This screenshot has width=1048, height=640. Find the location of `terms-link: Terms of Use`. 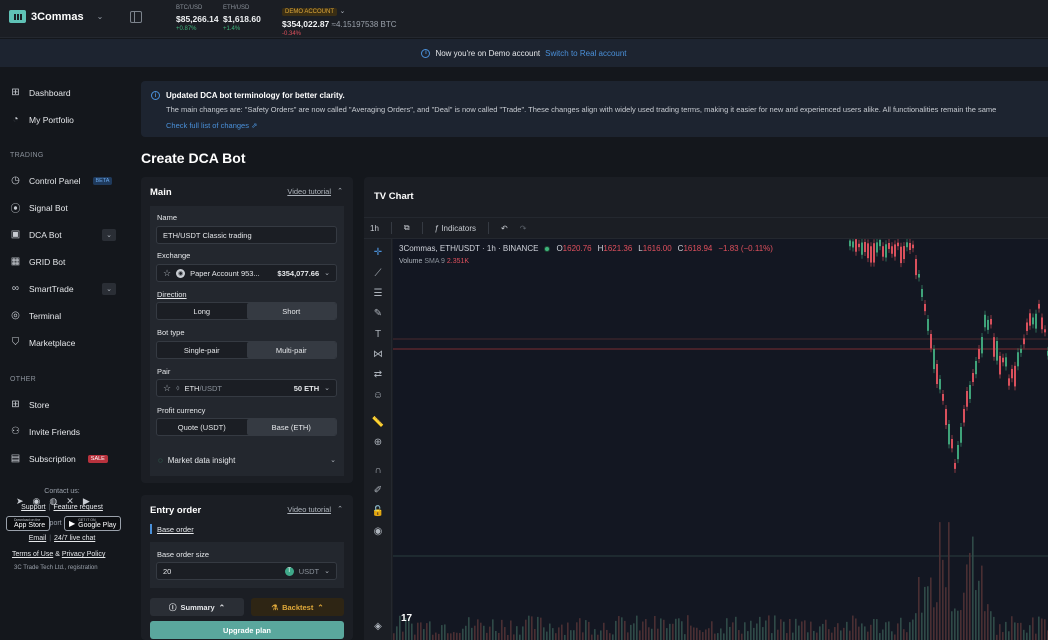

terms-link: Terms of Use is located at coordinates (32, 554).